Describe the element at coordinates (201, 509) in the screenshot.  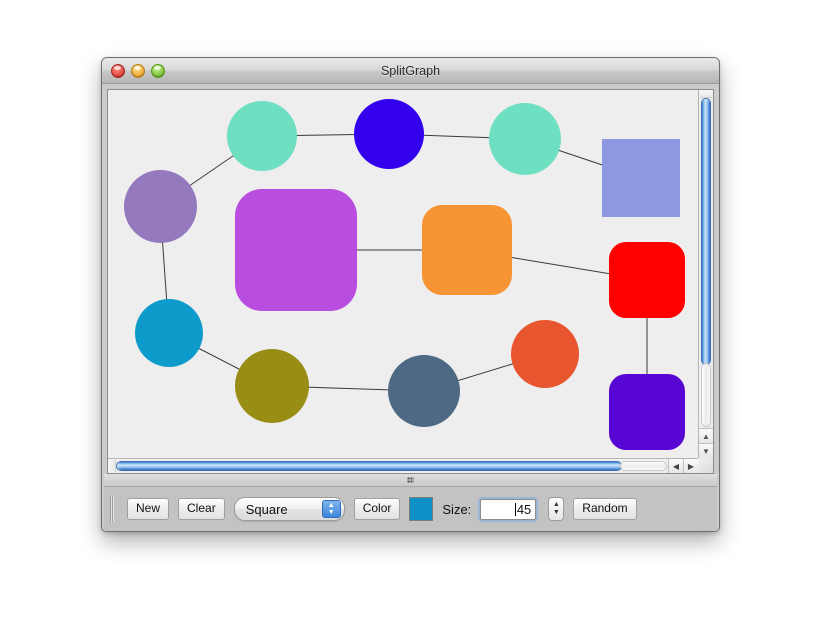
I see `clear-button: Clear` at that location.